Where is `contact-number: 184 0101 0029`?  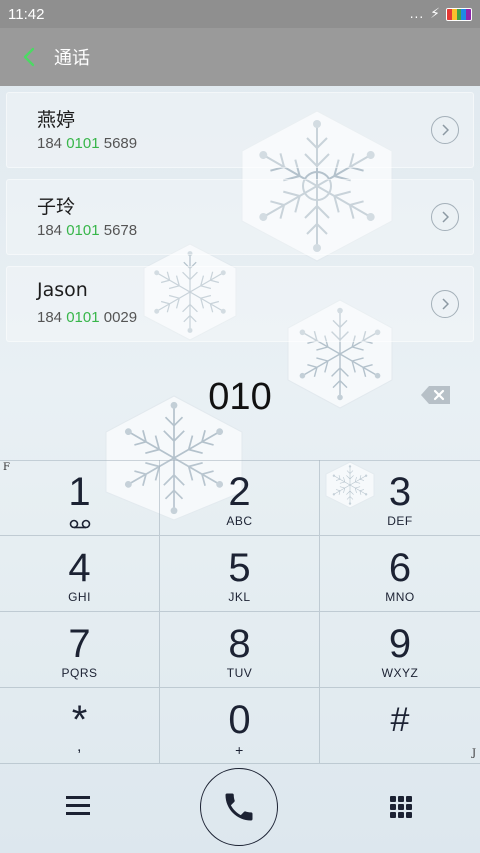 contact-number: 184 0101 0029 is located at coordinates (87, 317).